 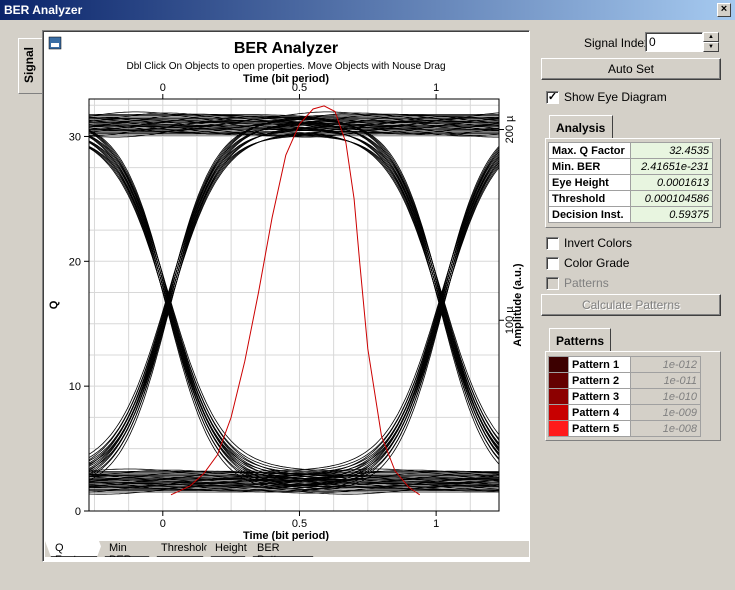 I want to click on analysis-row: Max. Q Factor 32.4535, so click(x=630, y=150).